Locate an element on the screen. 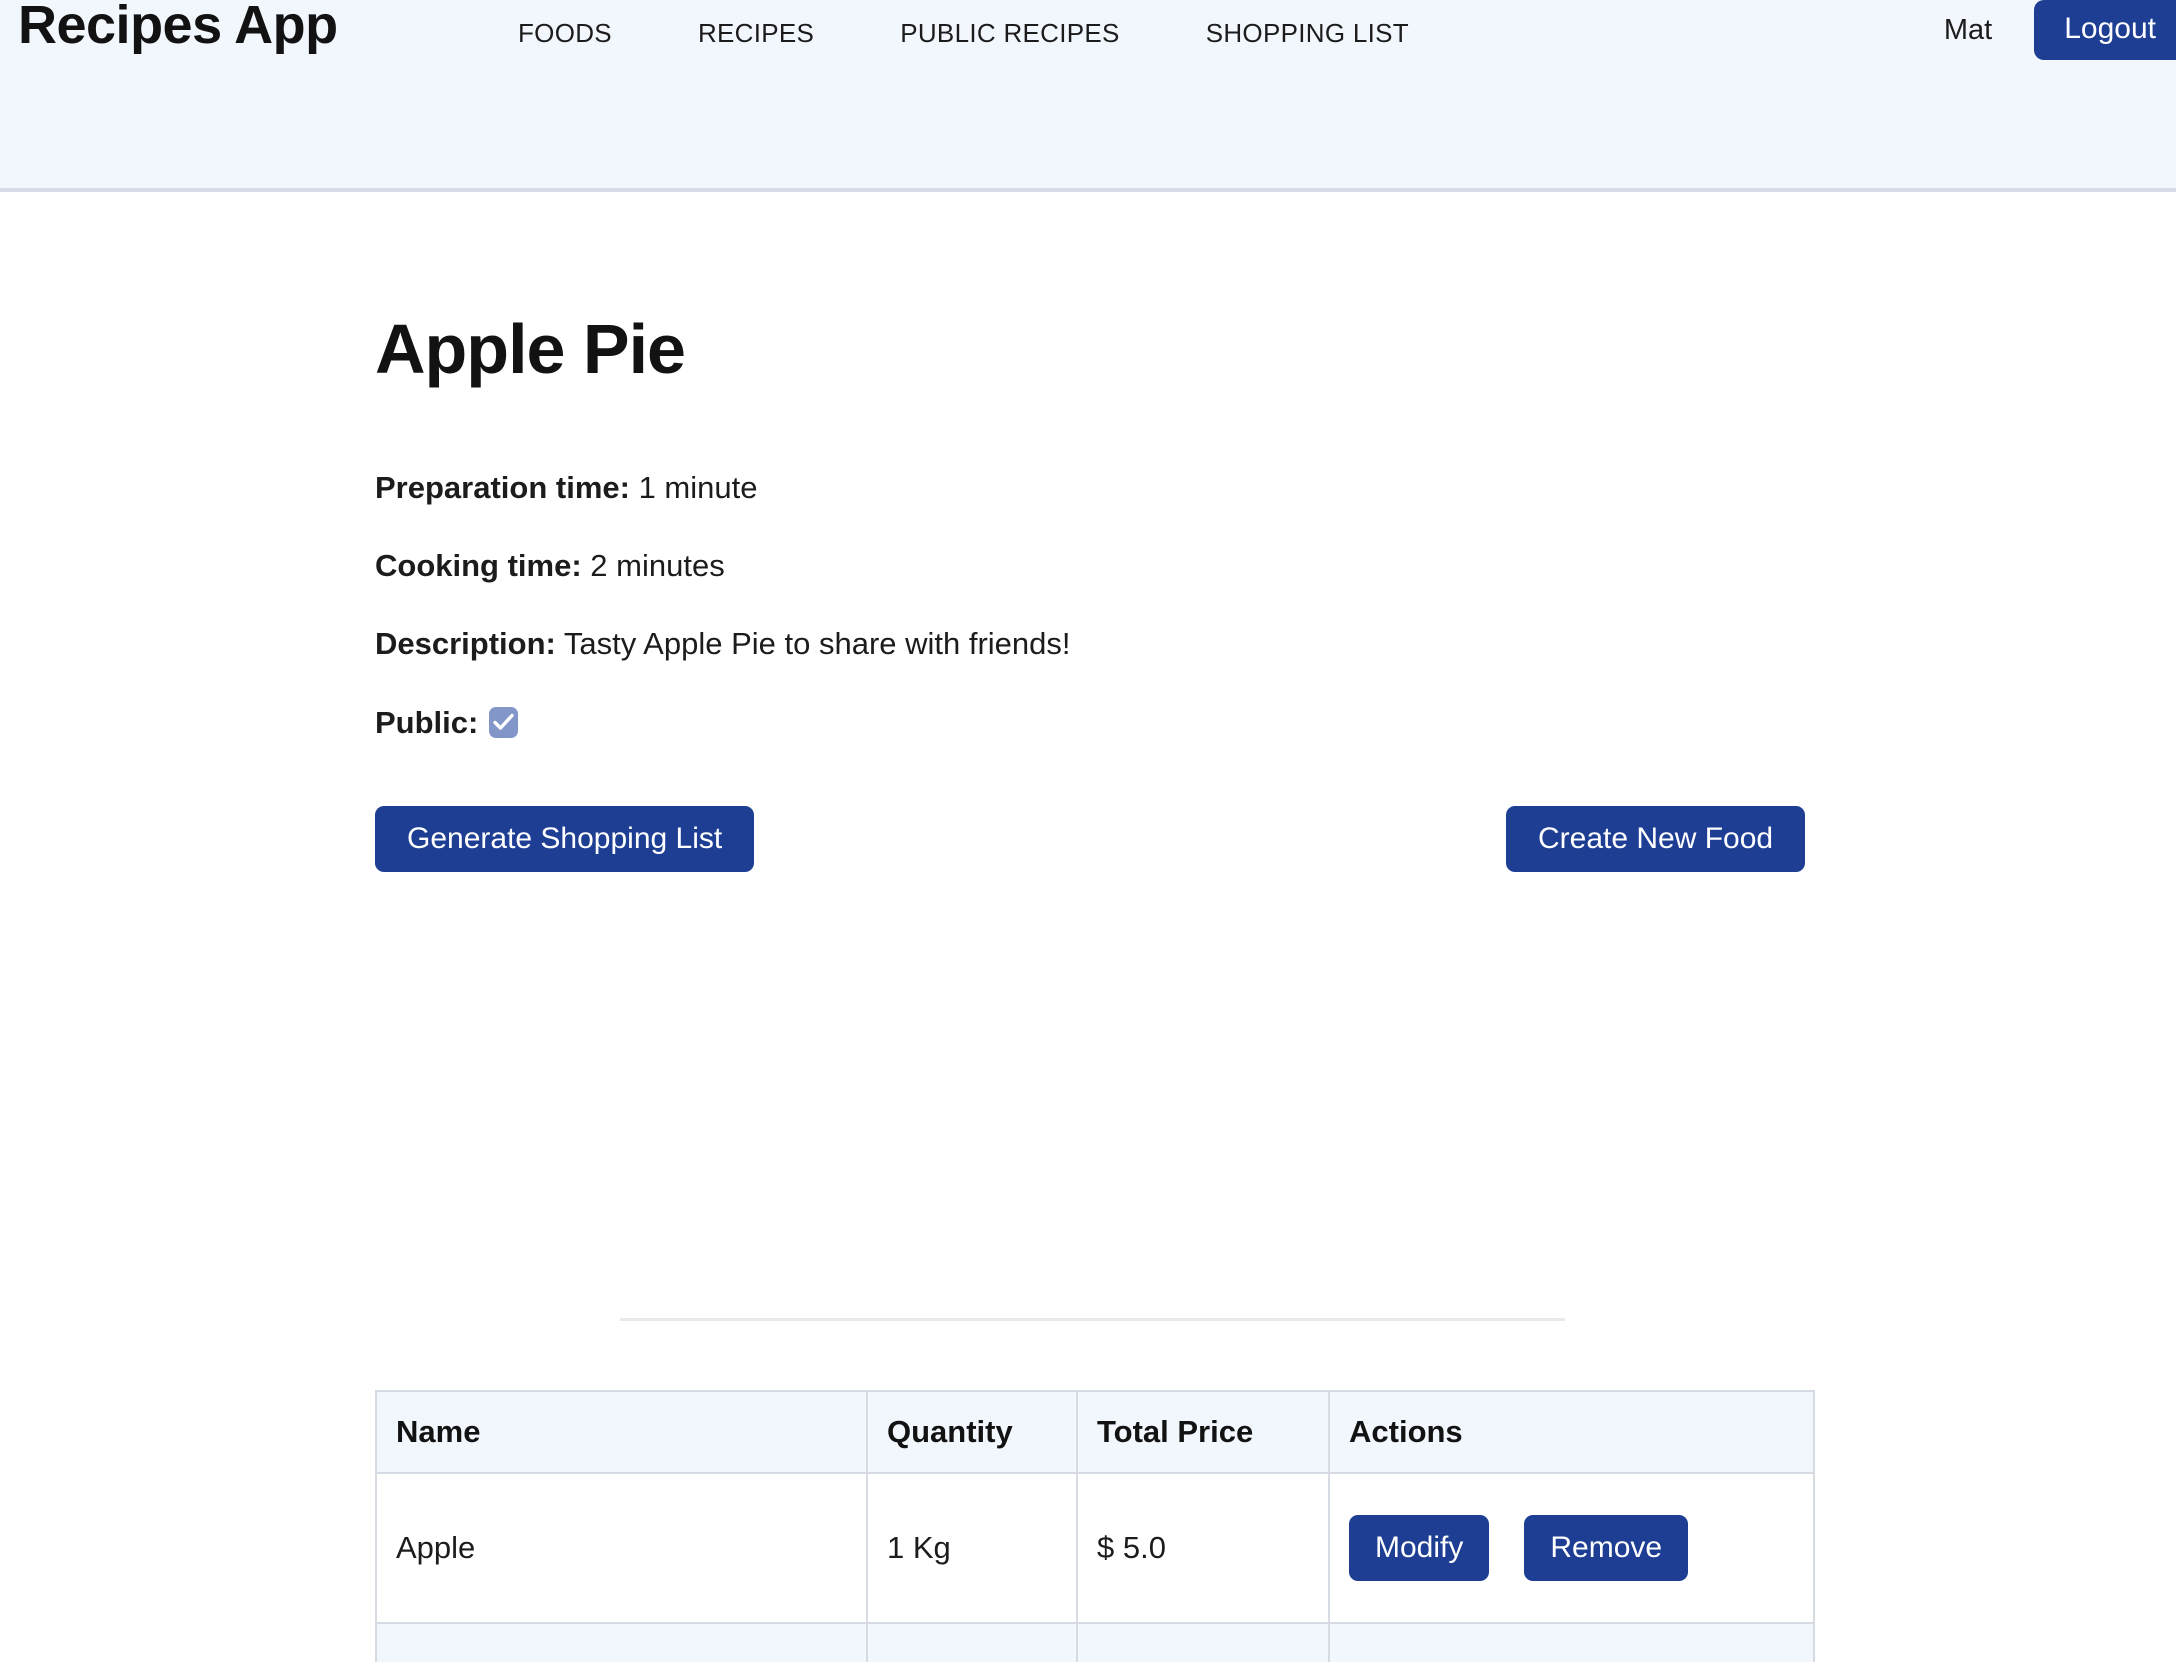 This screenshot has width=2176, height=1662. recipe-action-buttons: Generate Shopping List Create New Food is located at coordinates (1095, 843).